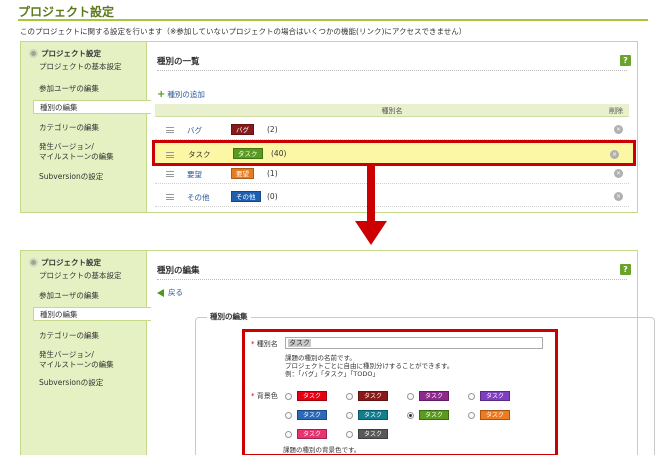  I want to click on sidebar-heading-label: プロジェクト設定, so click(71, 262).